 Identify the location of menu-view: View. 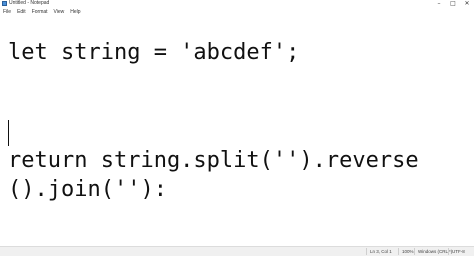
(59, 12).